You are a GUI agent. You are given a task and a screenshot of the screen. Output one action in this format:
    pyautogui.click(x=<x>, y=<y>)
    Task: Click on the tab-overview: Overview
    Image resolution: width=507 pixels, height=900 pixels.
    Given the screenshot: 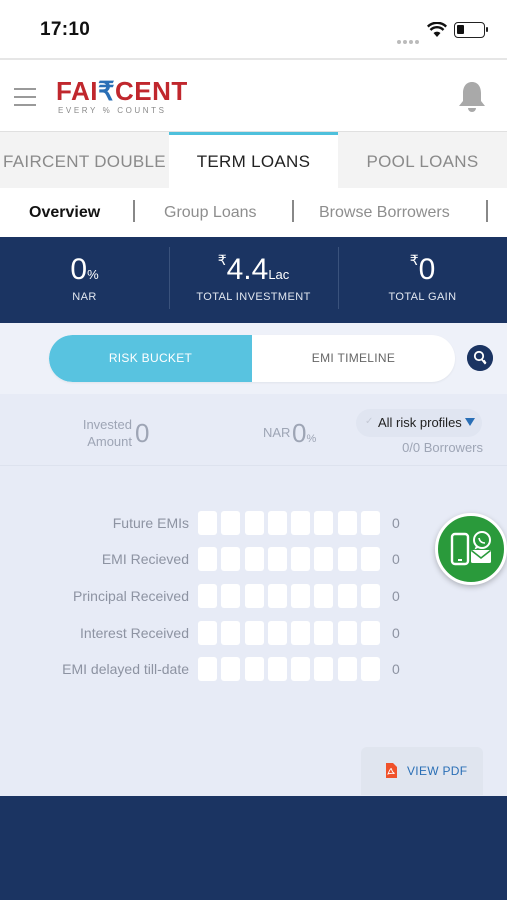 What is the action you would take?
    pyautogui.click(x=64, y=213)
    